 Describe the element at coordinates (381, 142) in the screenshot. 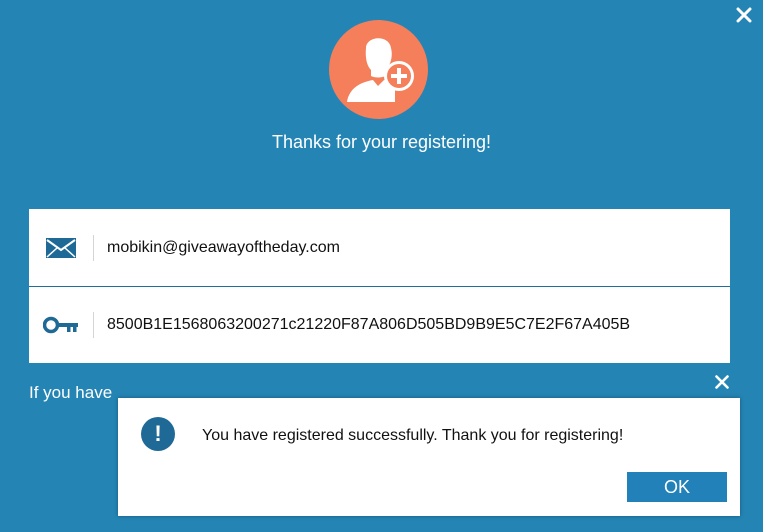

I see `thanks-heading: Thanks for your registering!` at that location.